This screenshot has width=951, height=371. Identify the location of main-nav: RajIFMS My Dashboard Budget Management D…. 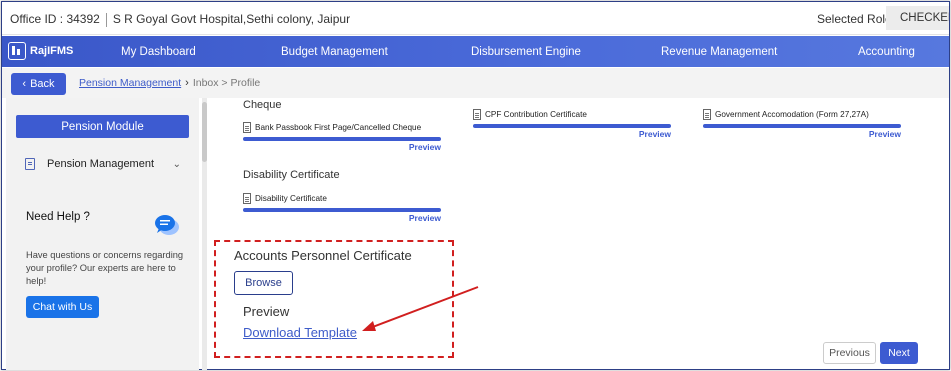
(475, 51).